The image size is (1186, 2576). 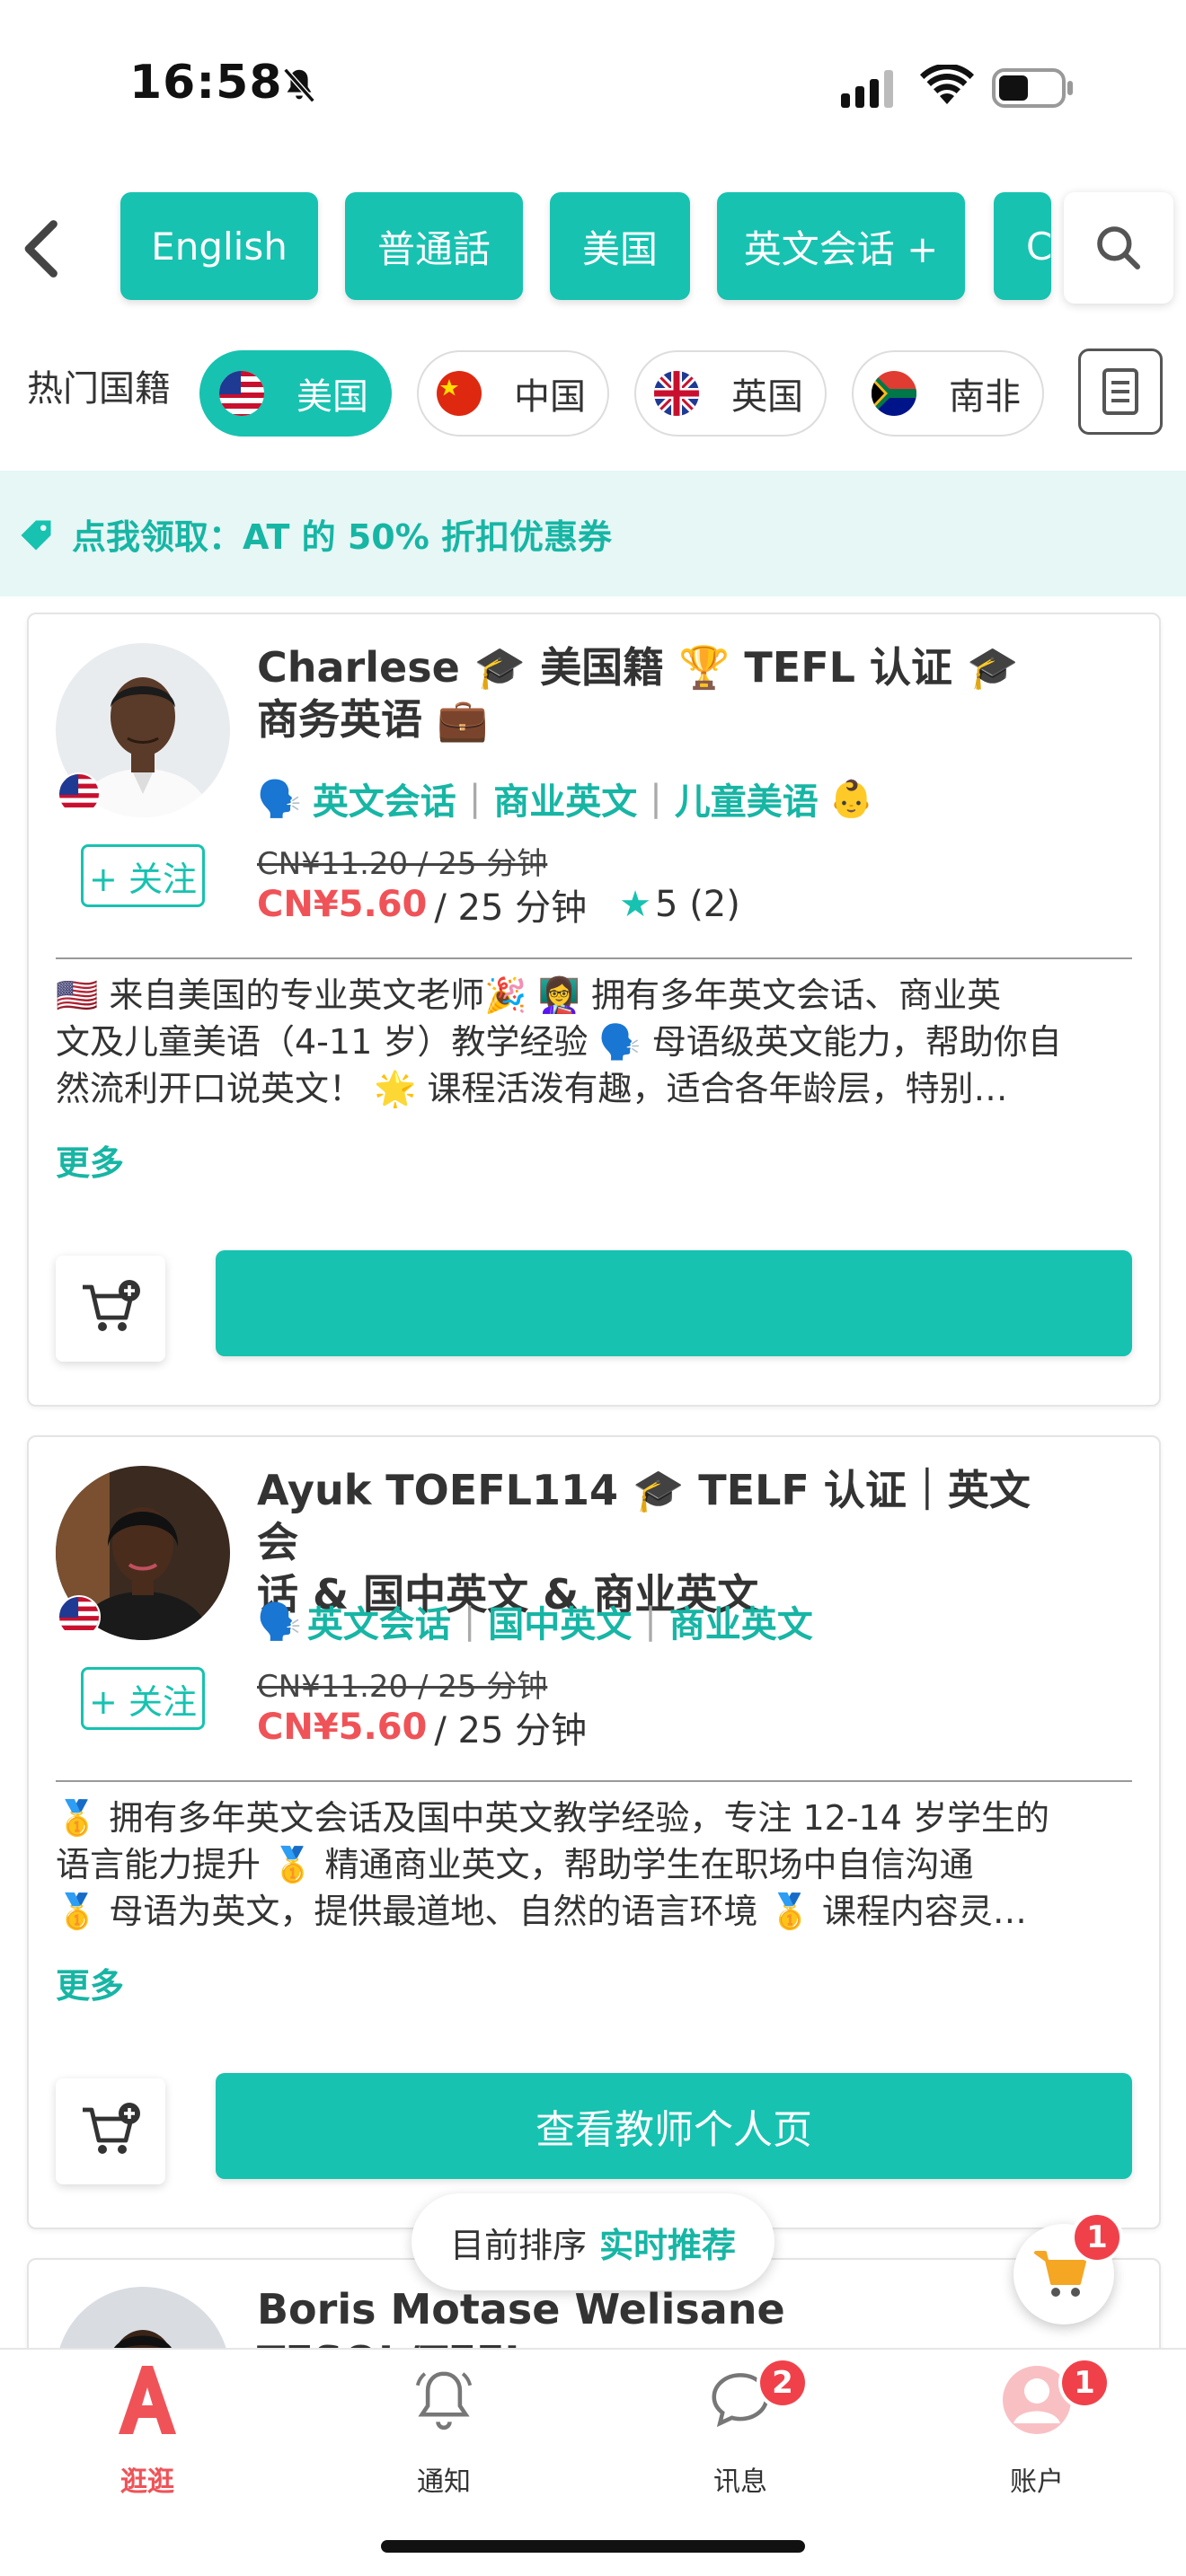 I want to click on teacher-name-line1: Charlese 🎓 美国籍 🏆 TEFL 认证 🎓, so click(x=638, y=667).